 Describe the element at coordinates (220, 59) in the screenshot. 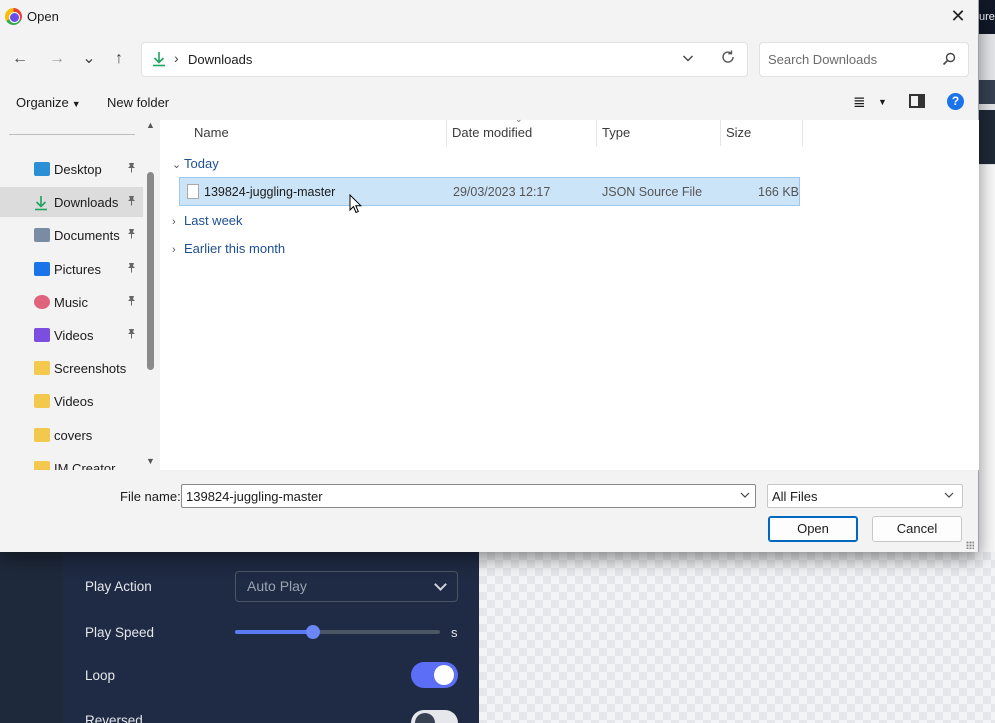

I see `breadcrumb-downloads: Downloads` at that location.